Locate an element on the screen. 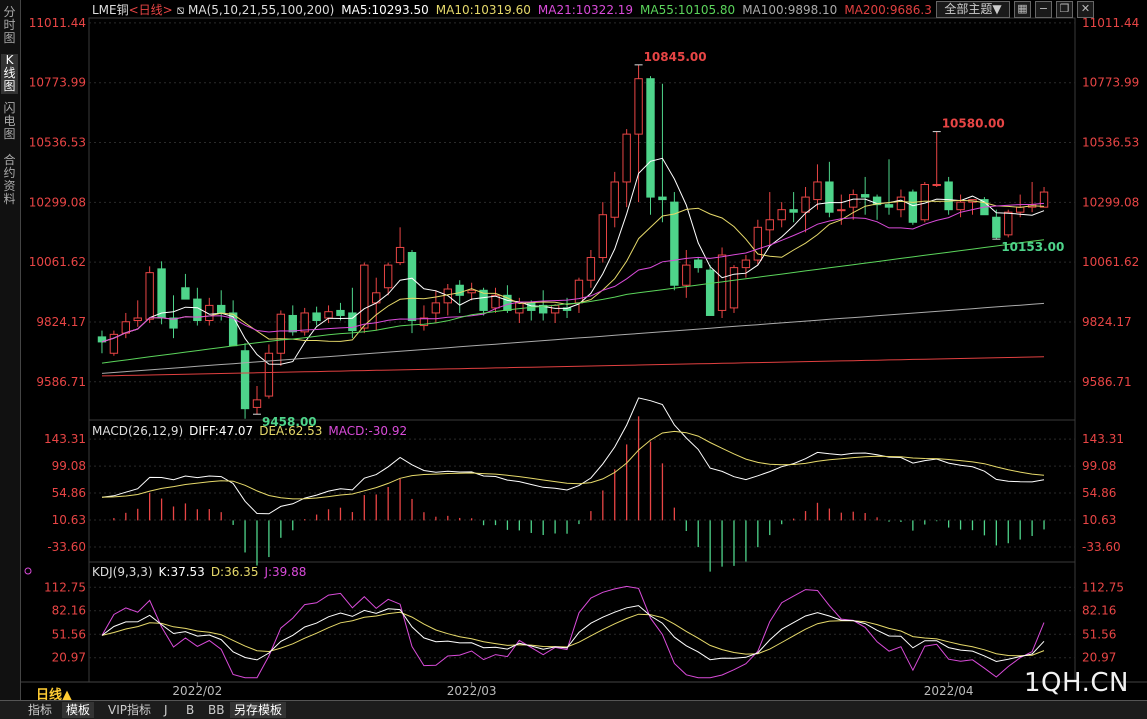  y-tick-label-left: 51.56 is located at coordinates (69, 634).